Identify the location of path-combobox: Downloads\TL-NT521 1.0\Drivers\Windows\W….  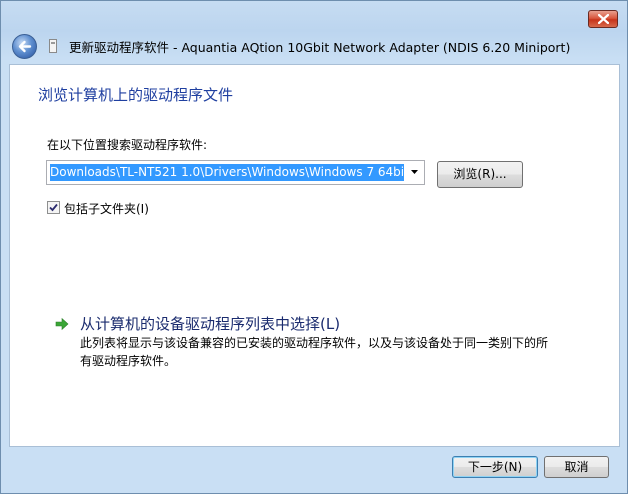
(235, 172).